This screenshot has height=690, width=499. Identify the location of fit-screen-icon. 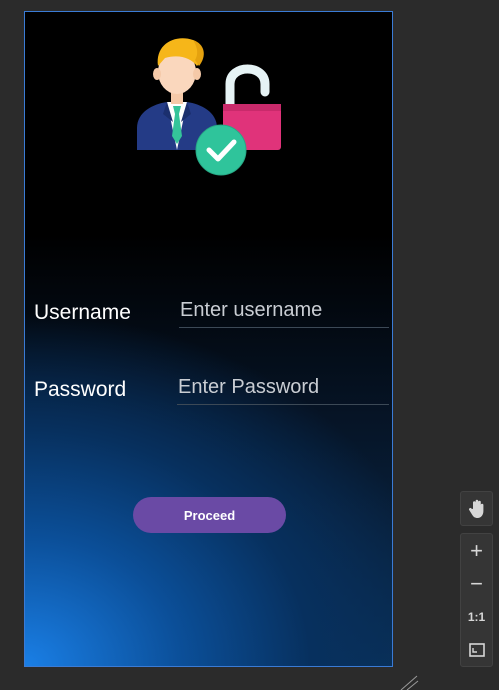
(476, 649).